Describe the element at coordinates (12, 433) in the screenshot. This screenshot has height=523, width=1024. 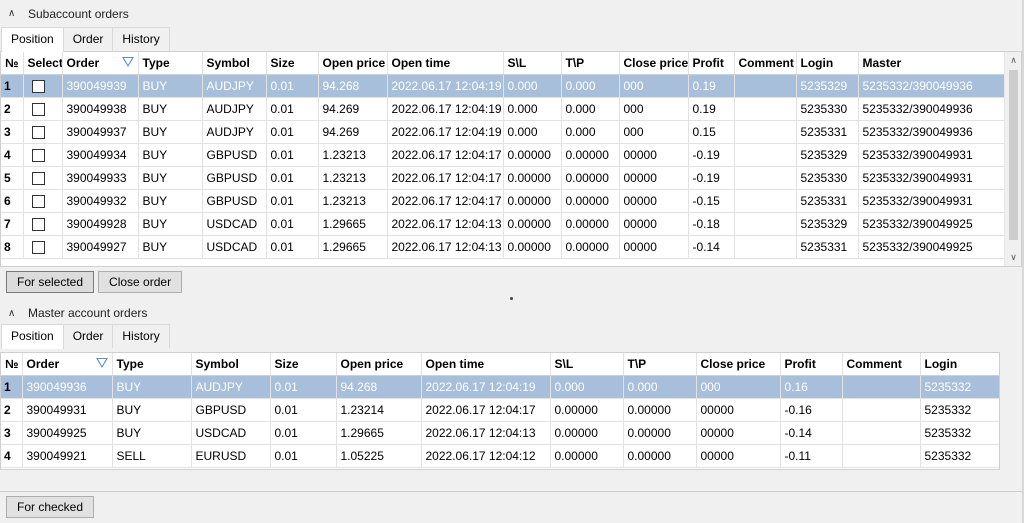
I see `row-number: 3` at that location.